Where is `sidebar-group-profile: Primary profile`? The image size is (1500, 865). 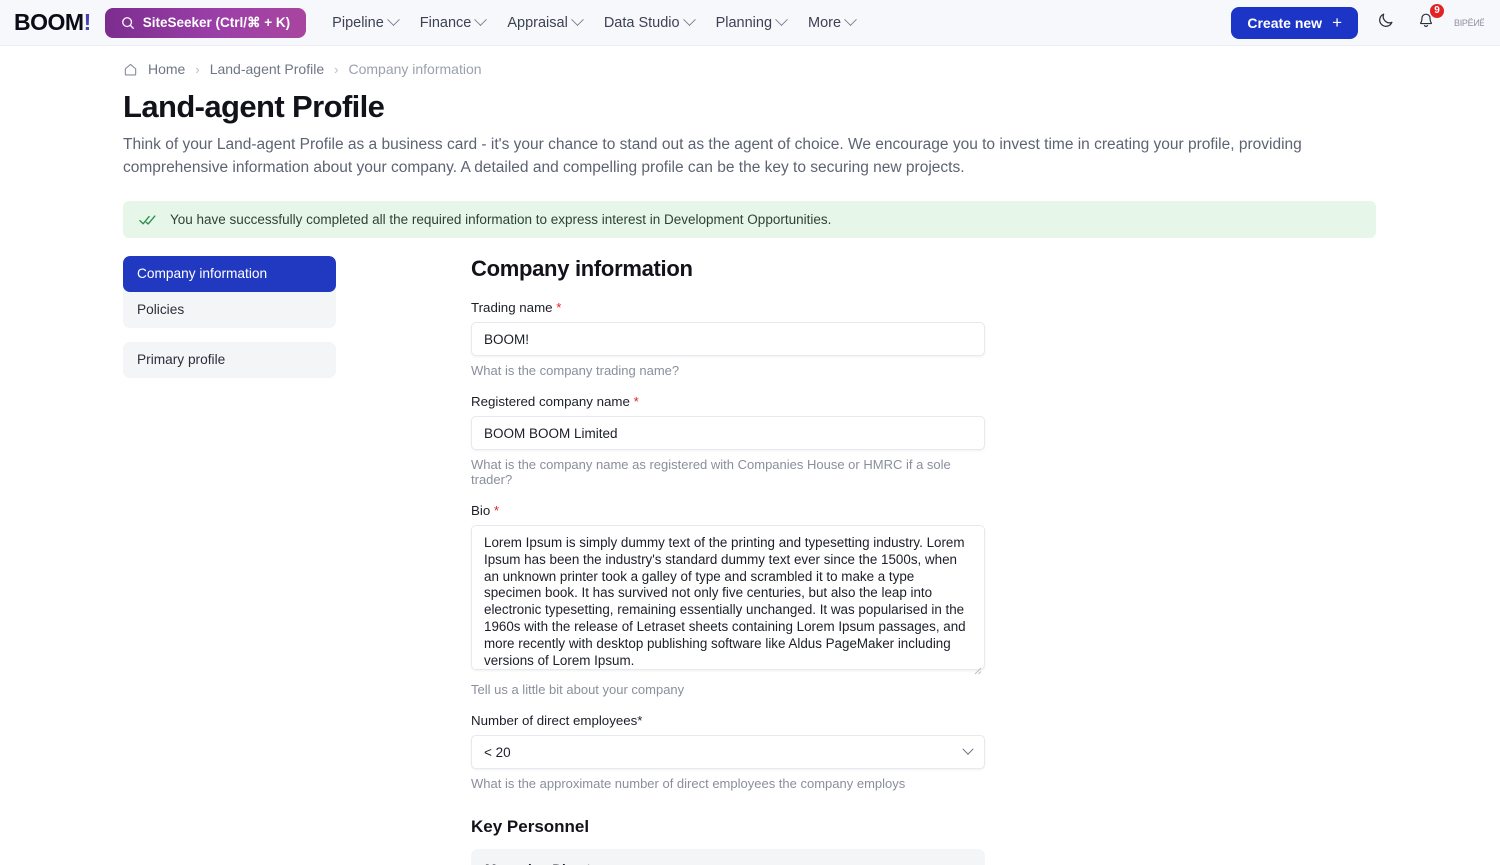
sidebar-group-profile: Primary profile is located at coordinates (229, 360).